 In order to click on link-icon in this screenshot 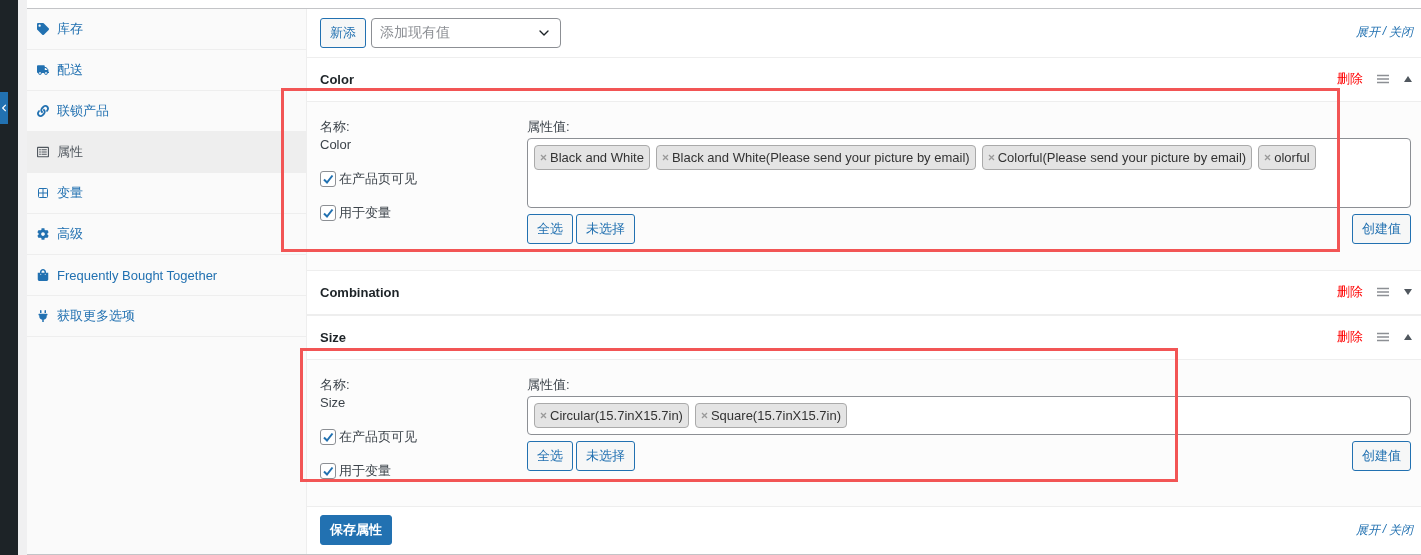, I will do `click(43, 111)`.